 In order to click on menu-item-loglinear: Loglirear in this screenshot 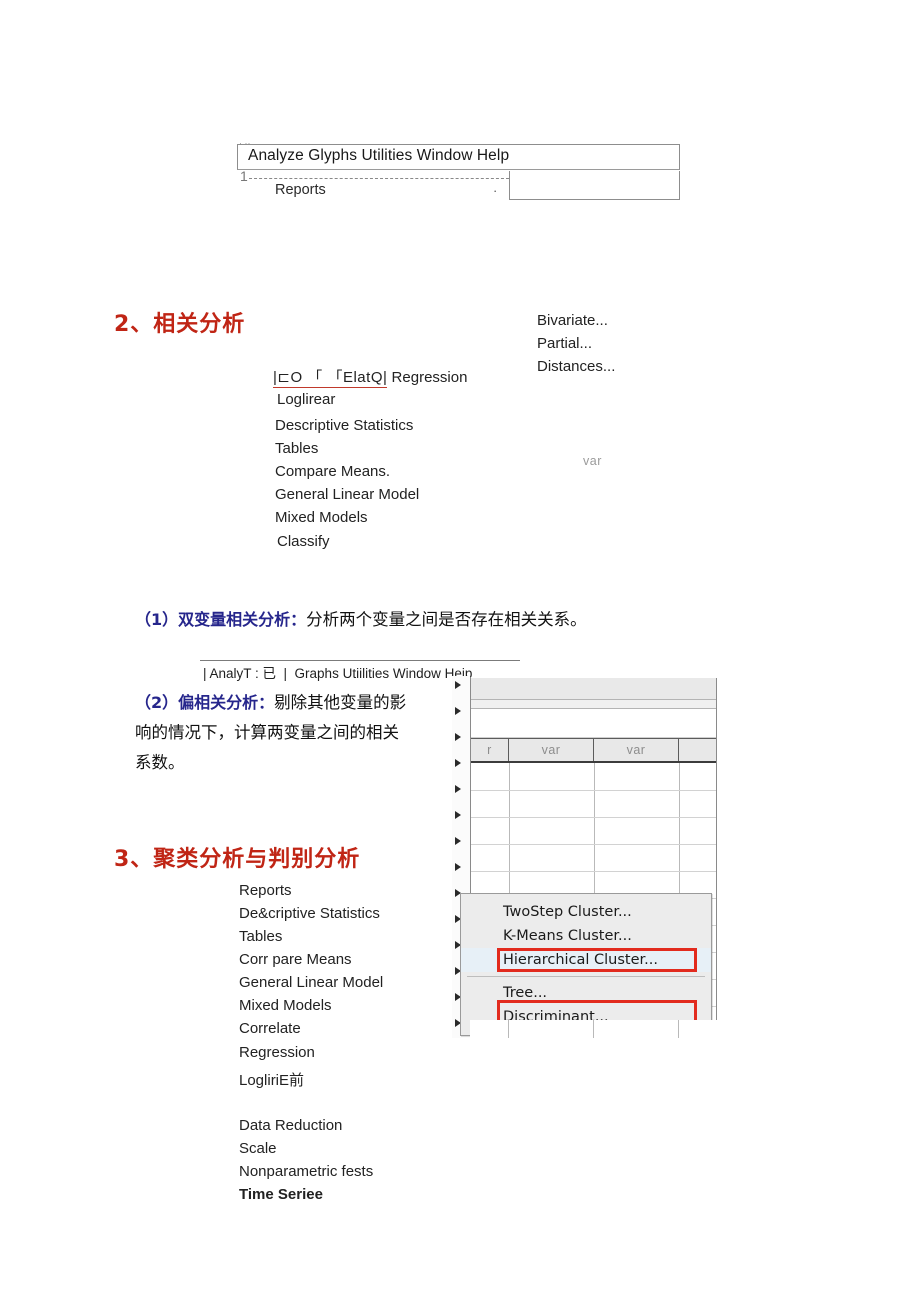, I will do `click(306, 399)`.